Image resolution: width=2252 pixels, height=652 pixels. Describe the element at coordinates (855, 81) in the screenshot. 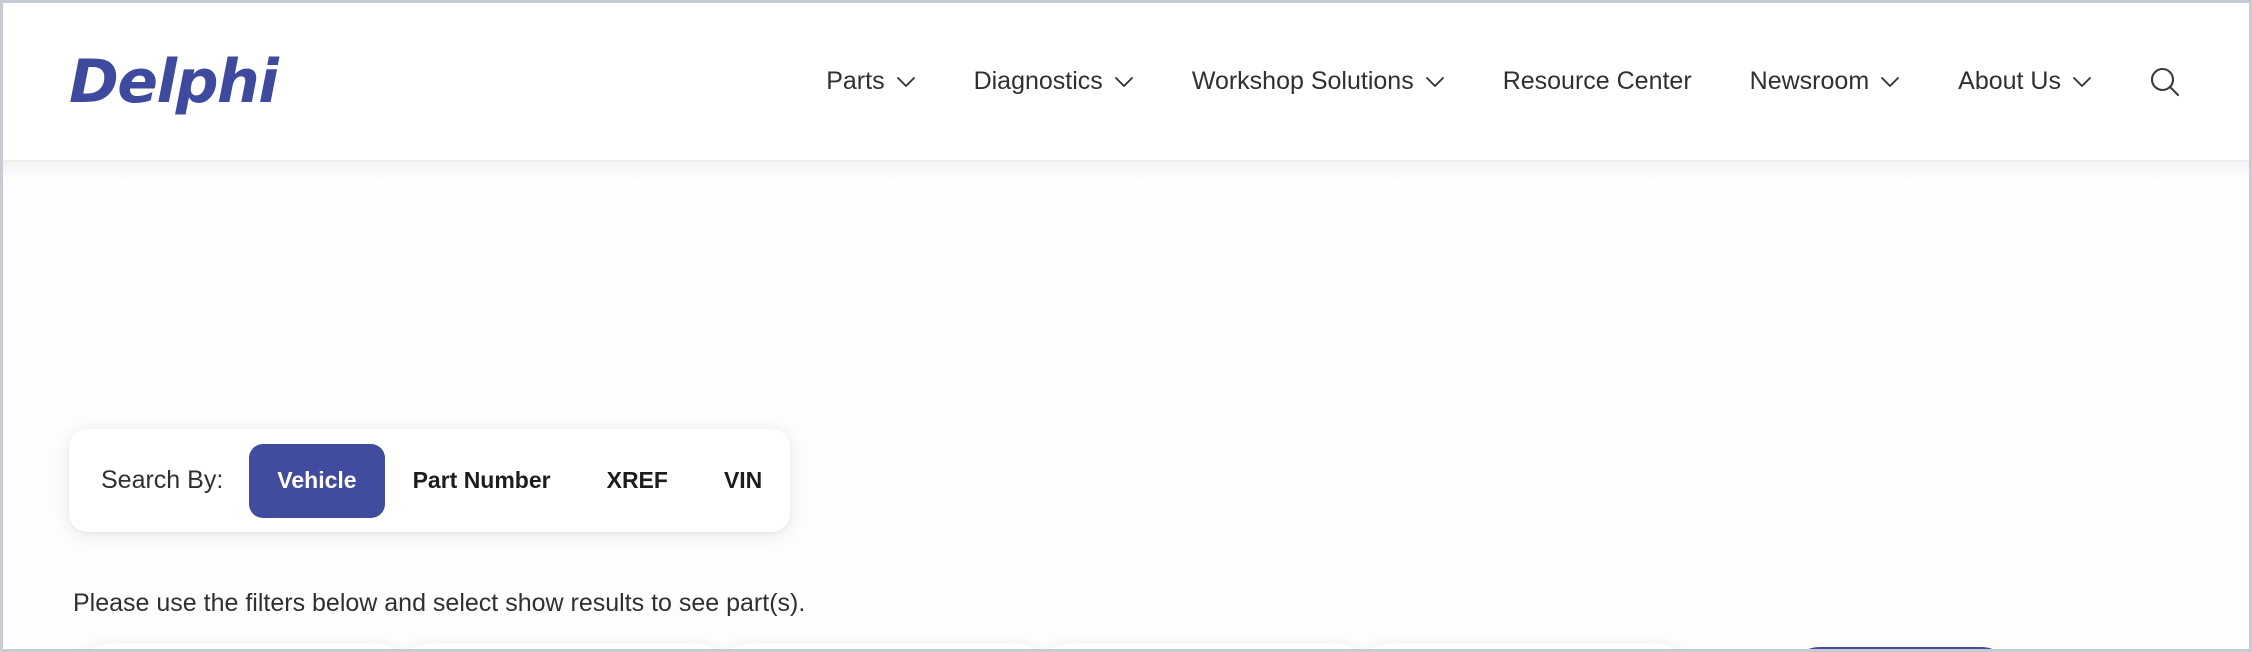

I see `nav-item-label: Parts` at that location.